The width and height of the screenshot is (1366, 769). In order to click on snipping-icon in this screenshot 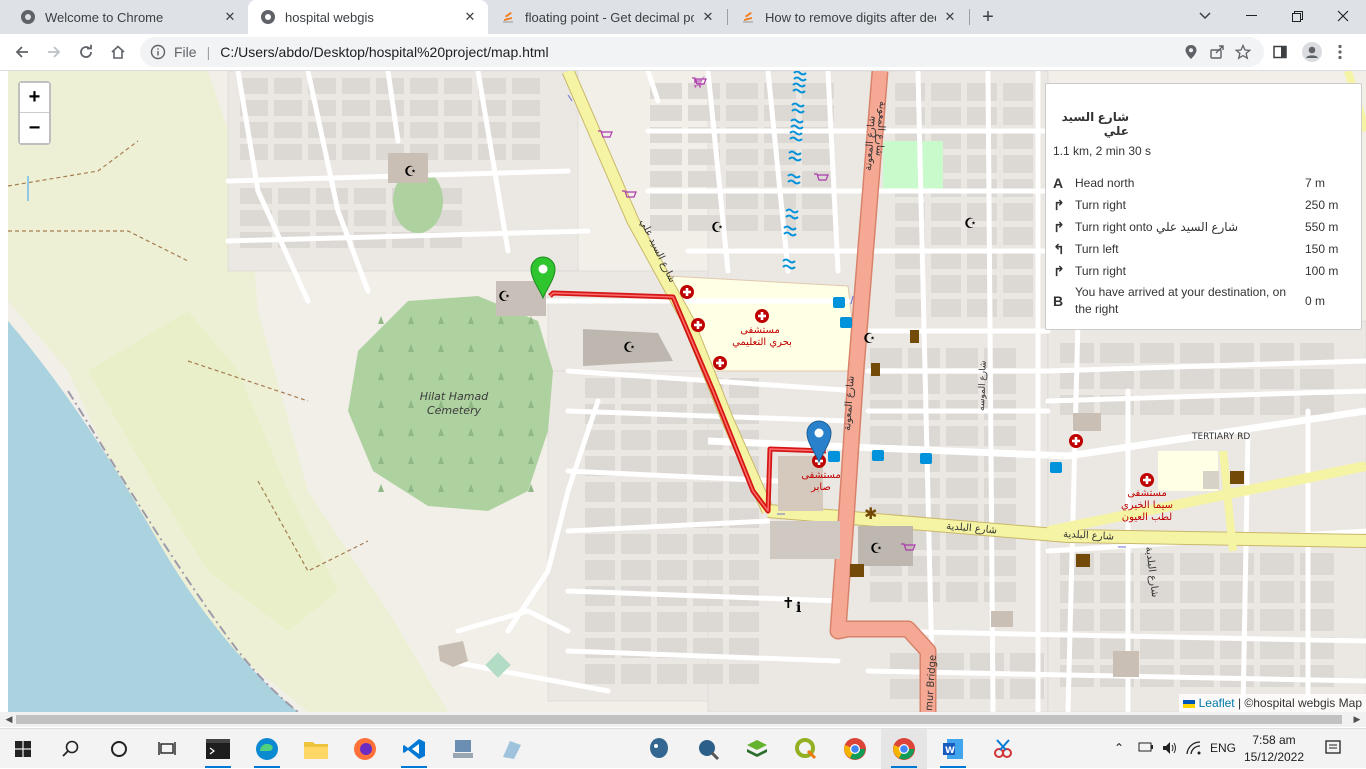, I will do `click(1003, 749)`.